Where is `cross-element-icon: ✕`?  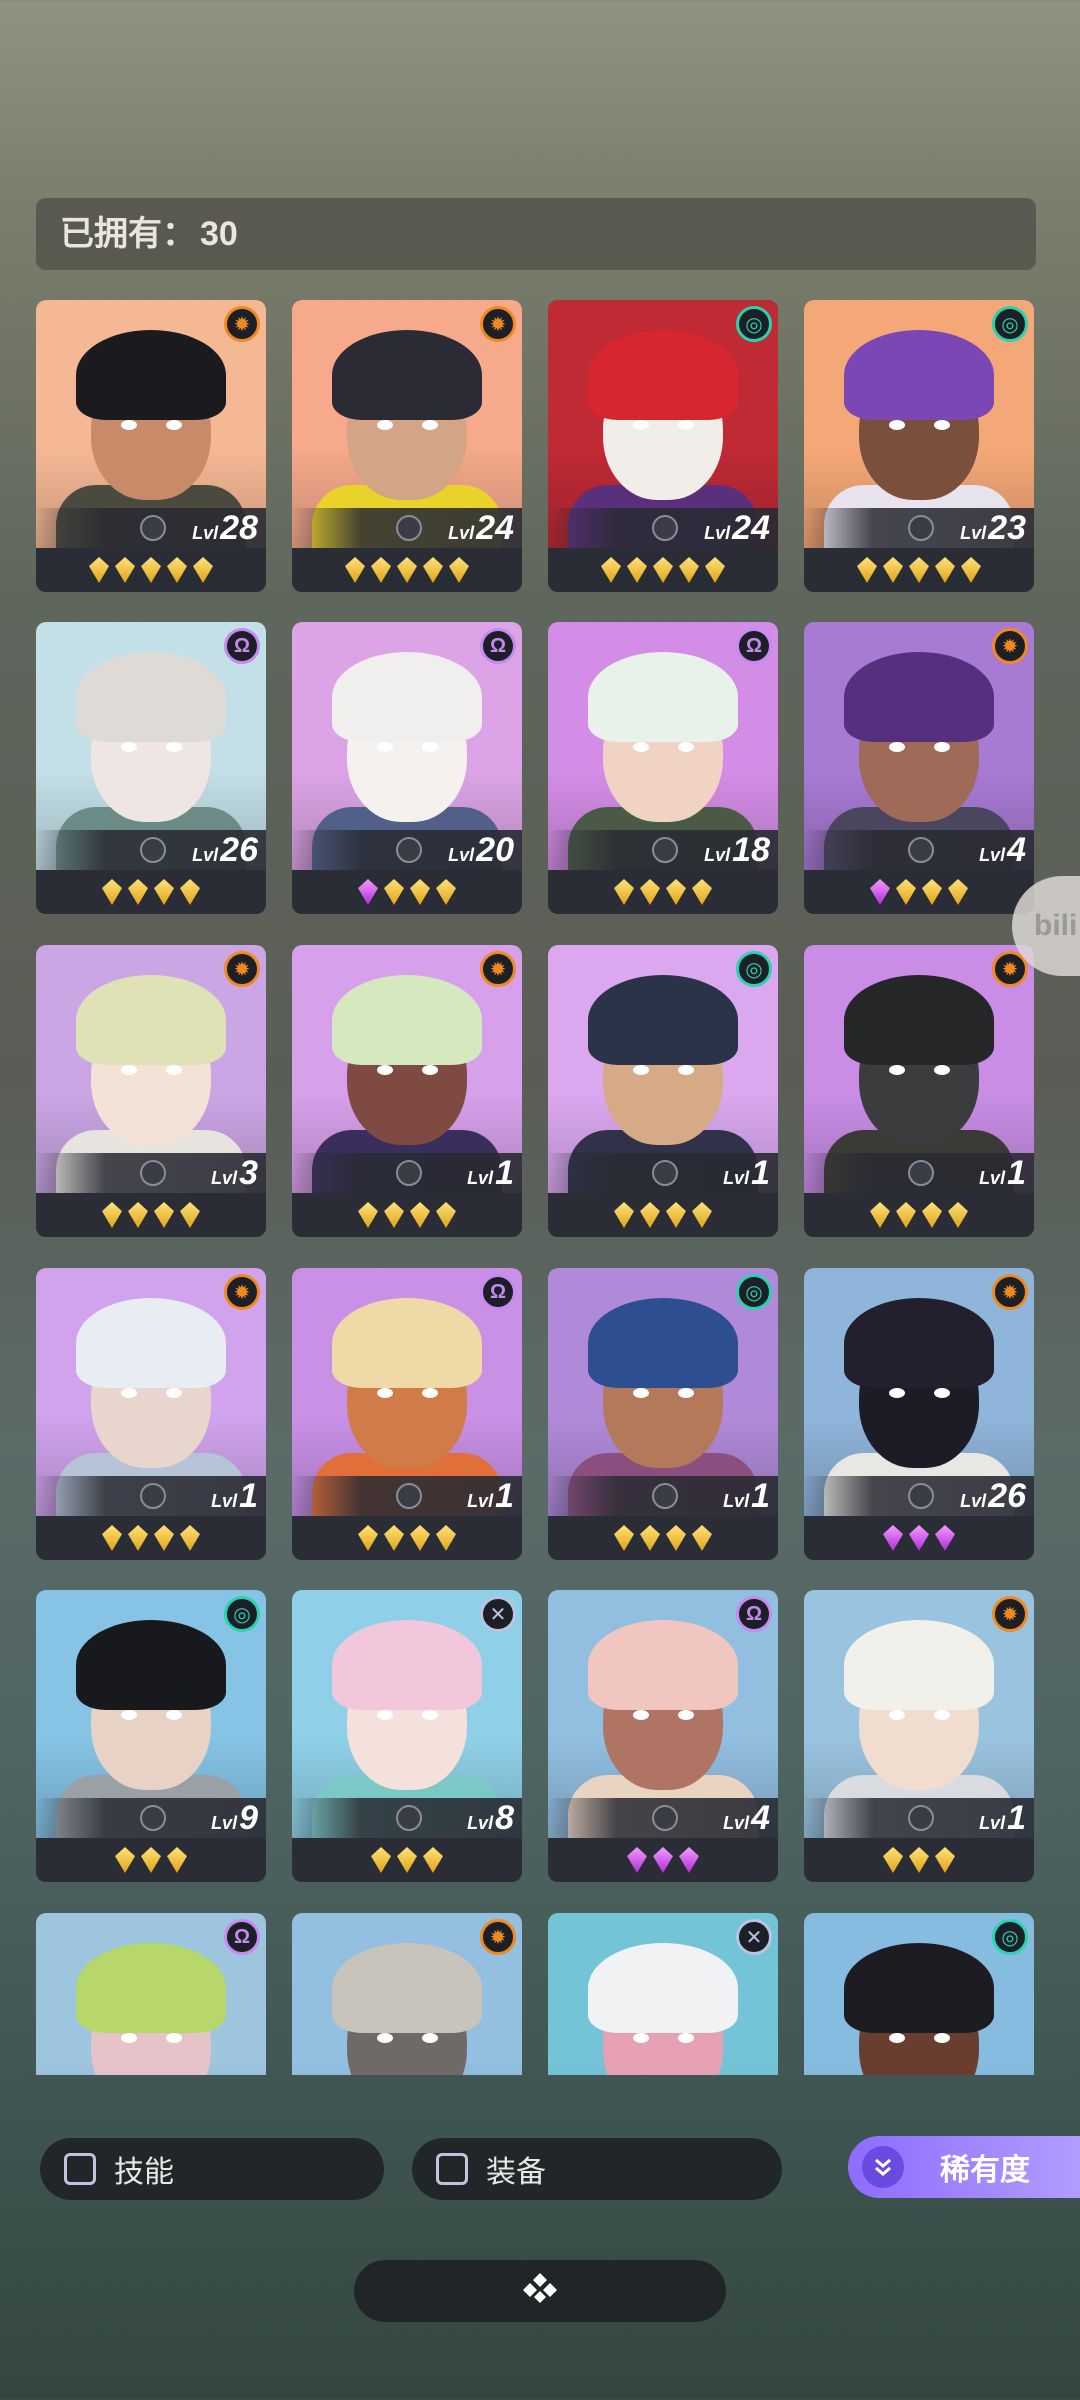 cross-element-icon: ✕ is located at coordinates (754, 1937).